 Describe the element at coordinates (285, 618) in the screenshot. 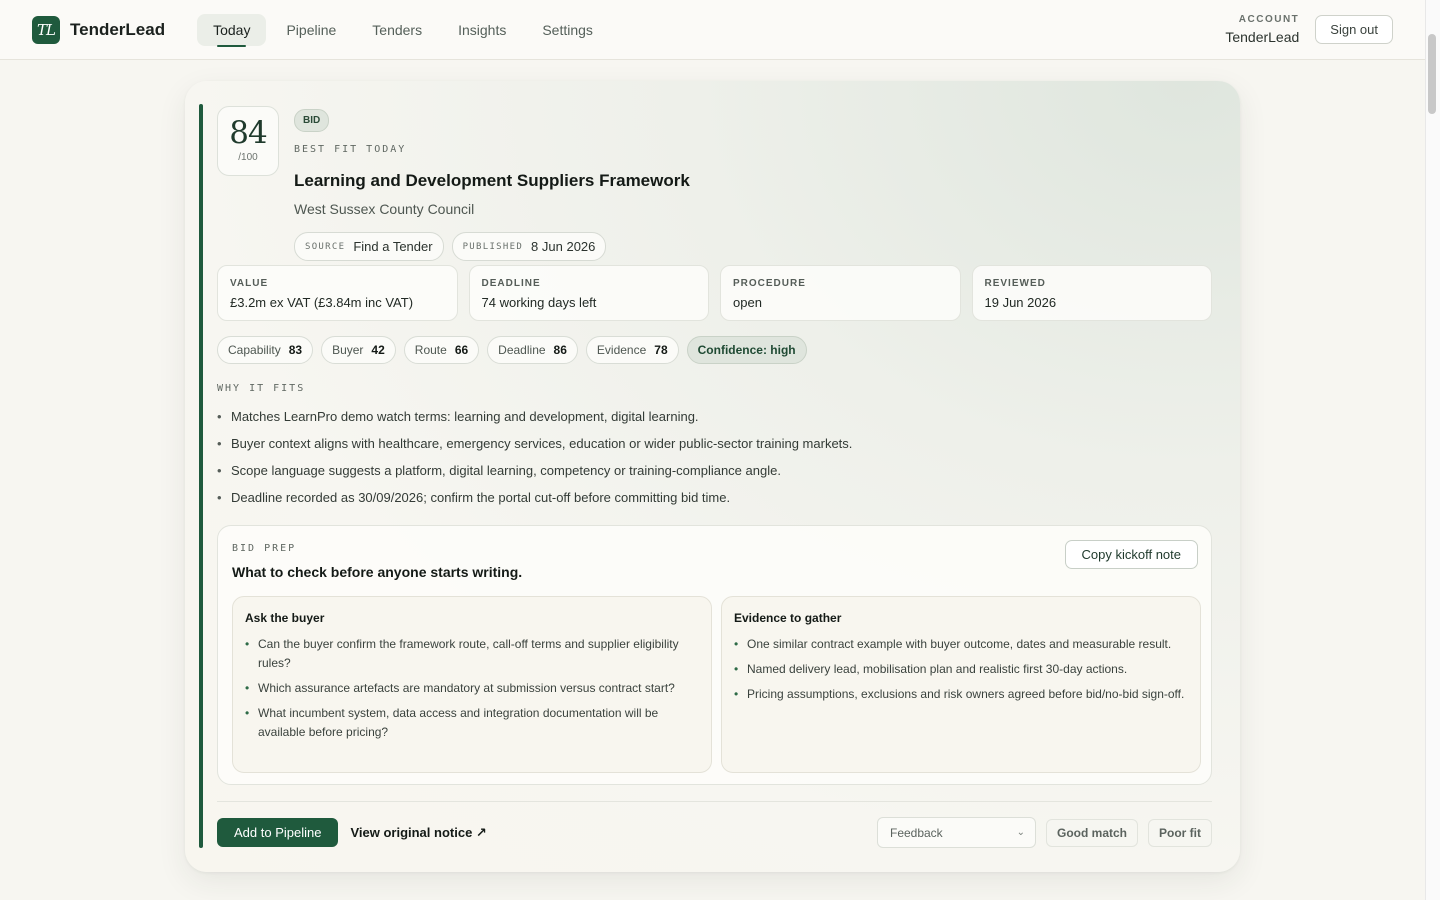

I see `ask-the-buyer-title: Ask the buyer` at that location.